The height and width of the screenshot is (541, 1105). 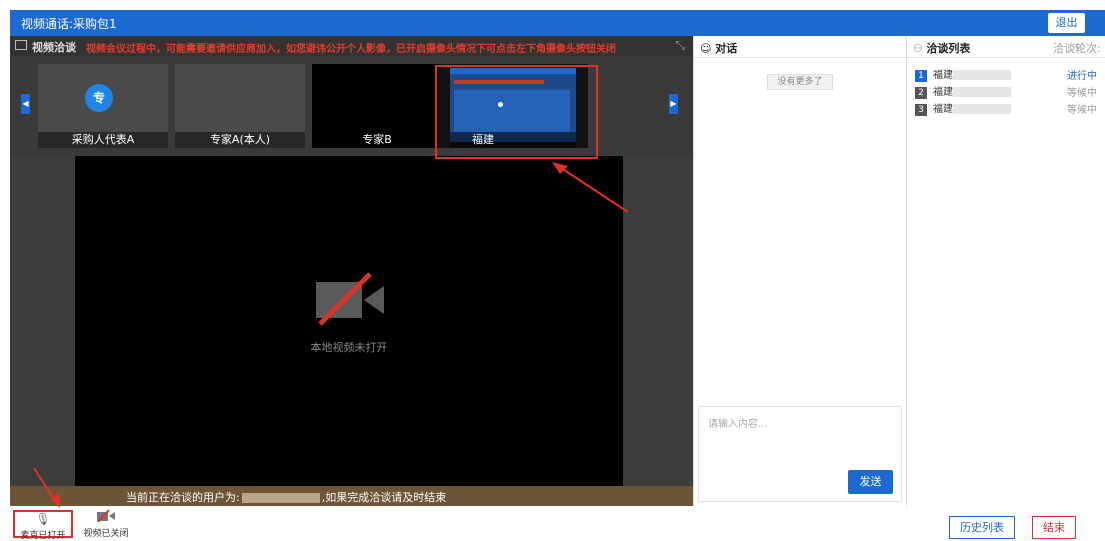 I want to click on item-number: 1, so click(x=921, y=76).